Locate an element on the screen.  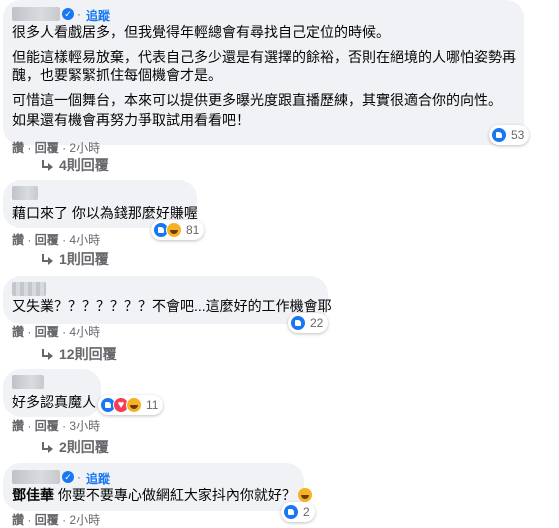
reaction-summary: 22 is located at coordinates (308, 323).